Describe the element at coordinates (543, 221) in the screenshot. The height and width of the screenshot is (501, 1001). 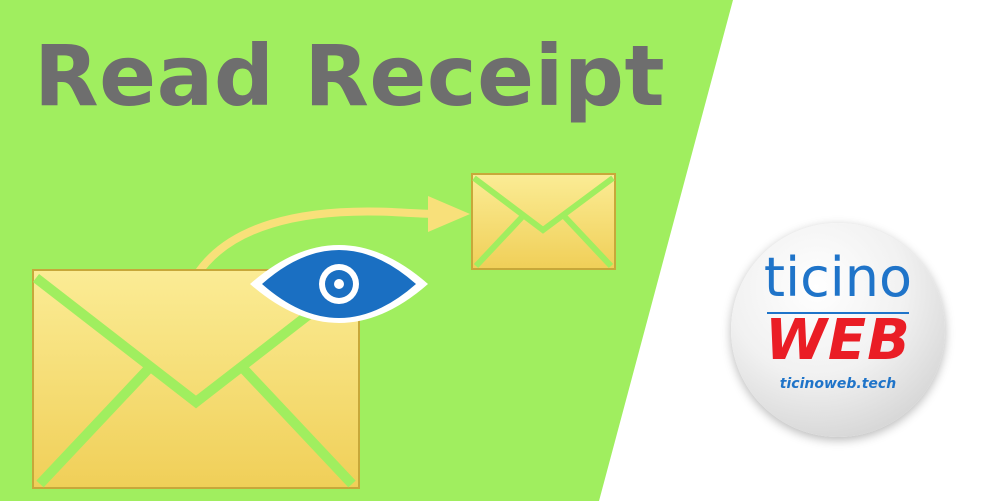
I see `small-envelope-icon` at that location.